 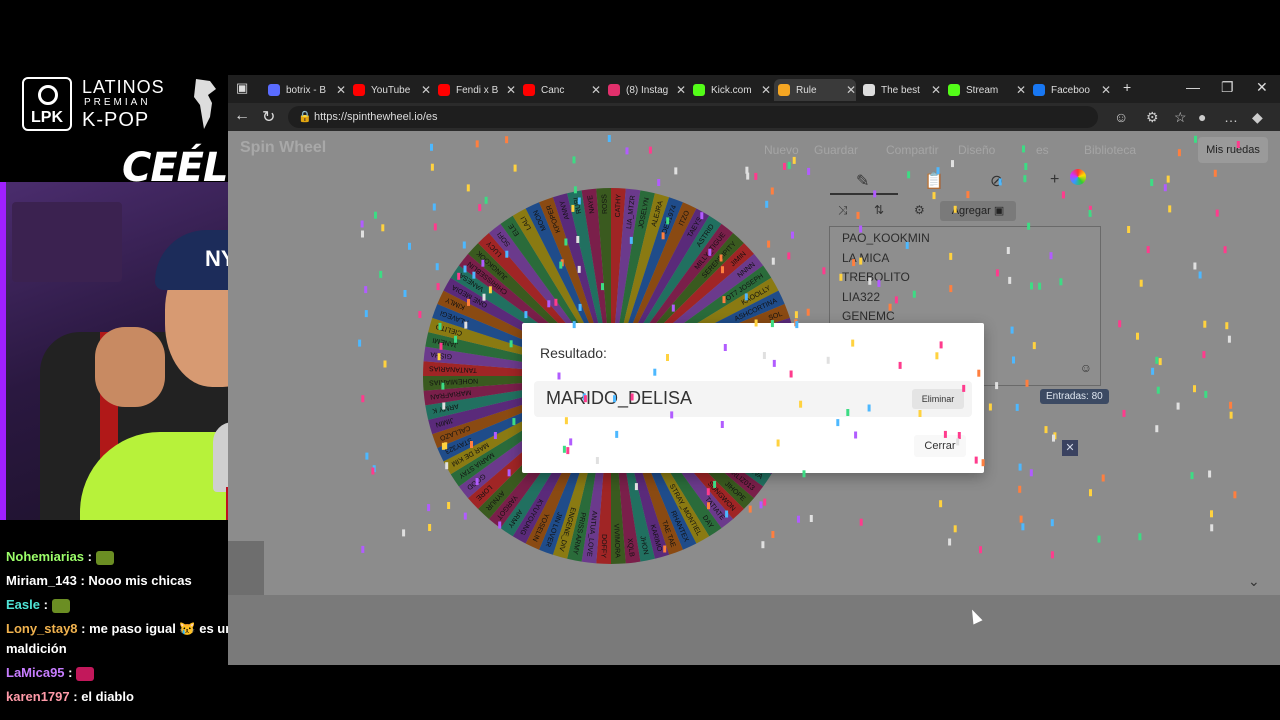 I want to click on agregar-label: Agregar, so click(x=971, y=211).